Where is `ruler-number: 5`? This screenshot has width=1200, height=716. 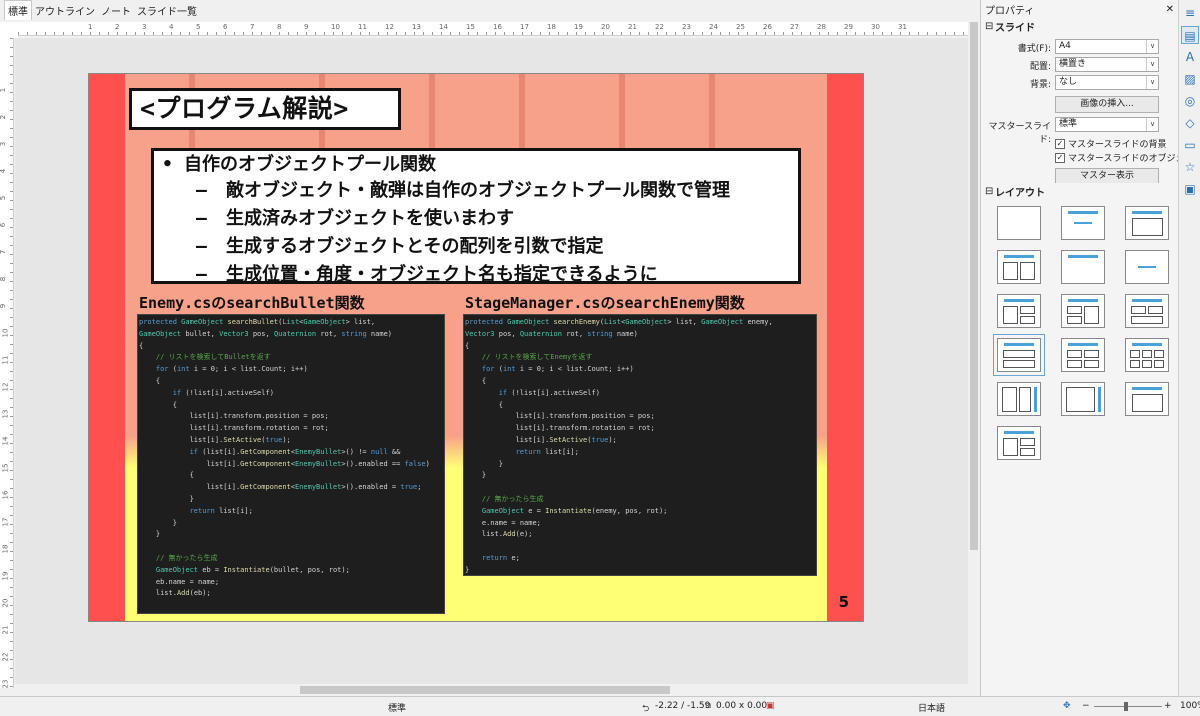 ruler-number: 5 is located at coordinates (4, 198).